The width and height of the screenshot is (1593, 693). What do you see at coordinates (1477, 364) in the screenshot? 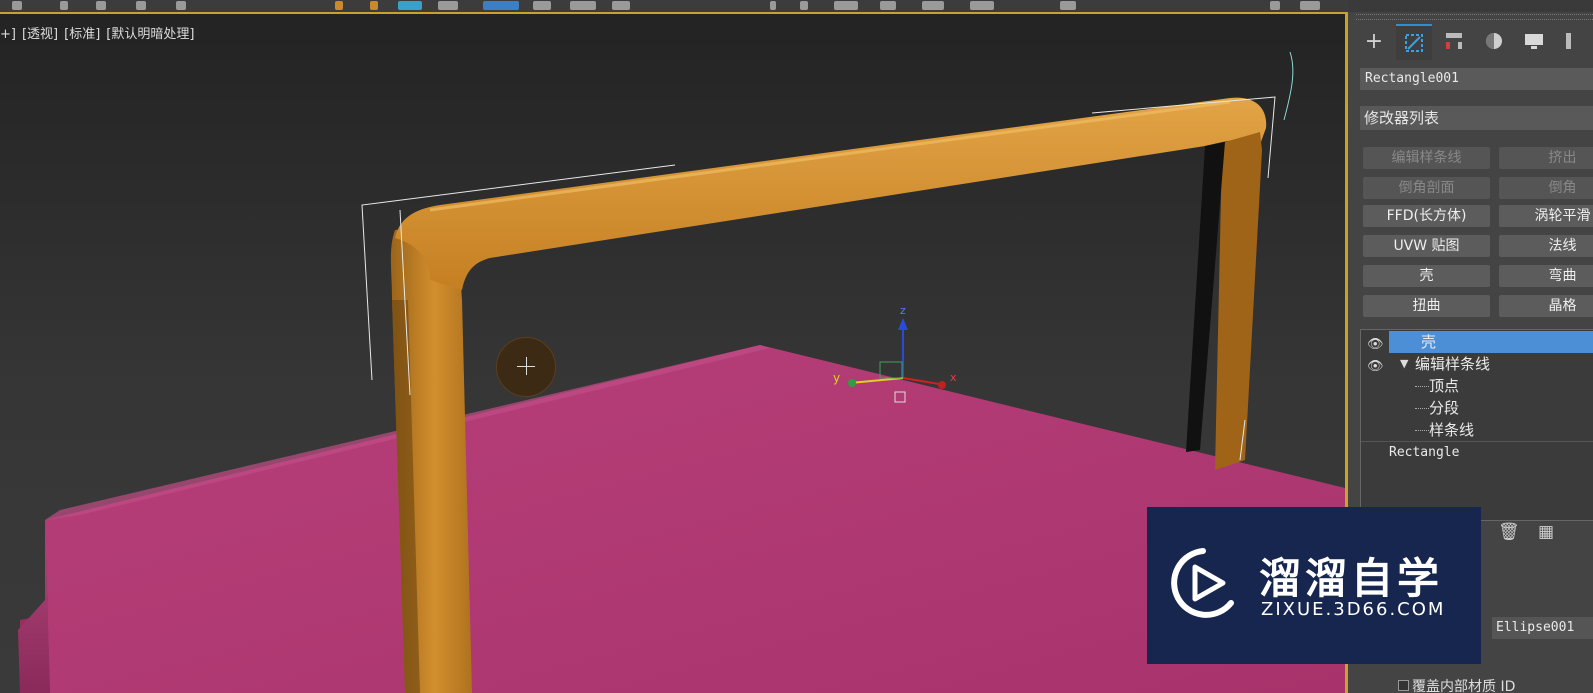
I see `stack-item-edit-spline: 👁 ▼ 编辑样条线` at bounding box center [1477, 364].